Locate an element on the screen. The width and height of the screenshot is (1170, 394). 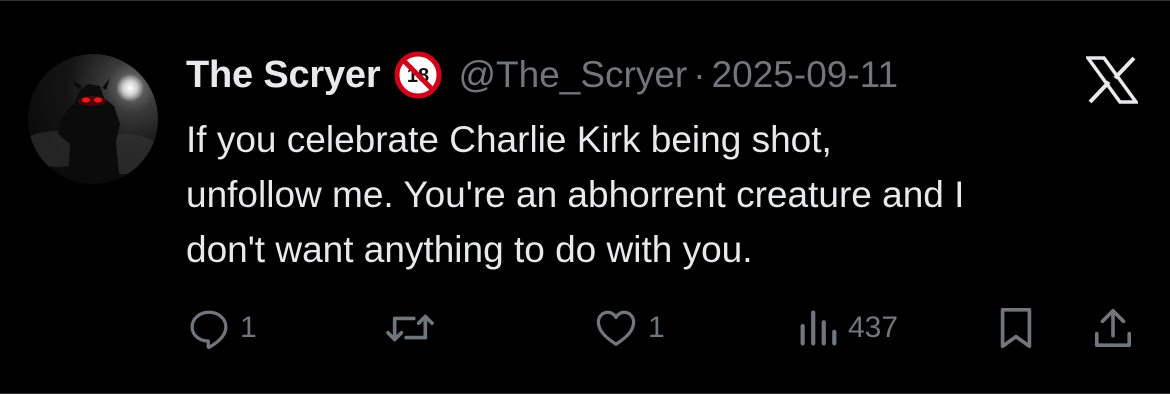
views-button: 437 is located at coordinates (847, 328).